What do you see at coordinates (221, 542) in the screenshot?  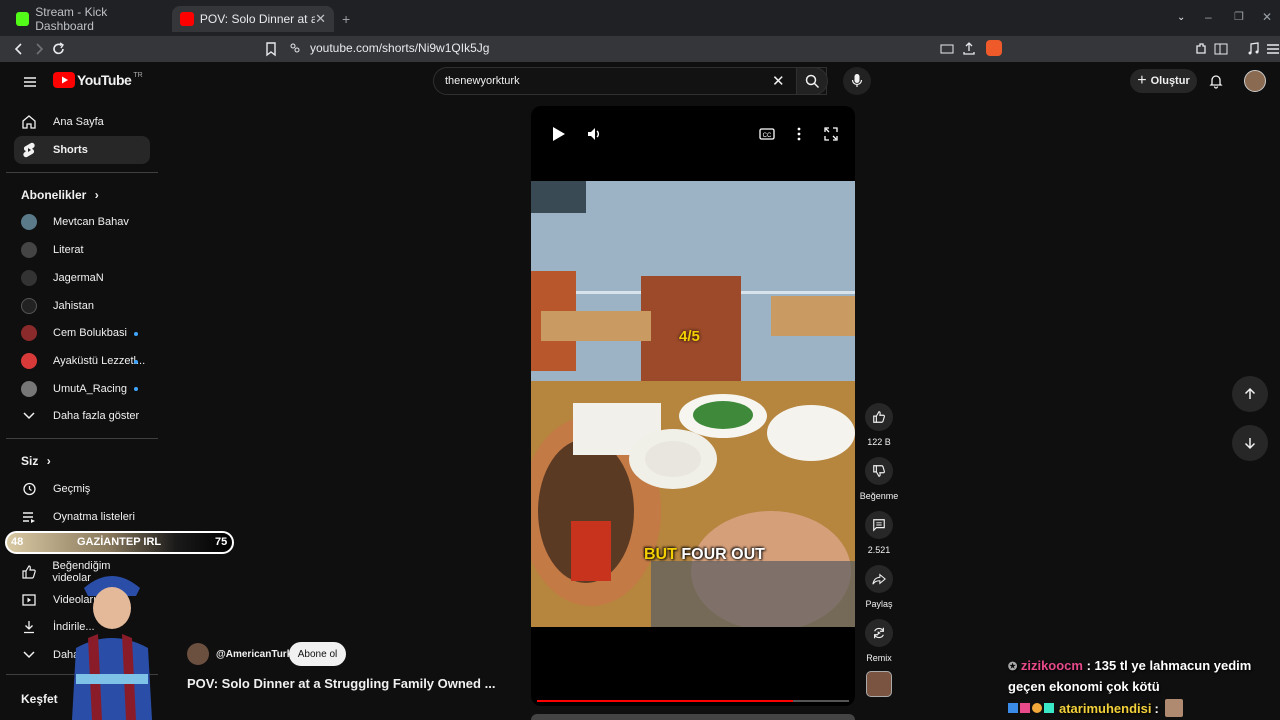 I see `location-bar-right: 75` at bounding box center [221, 542].